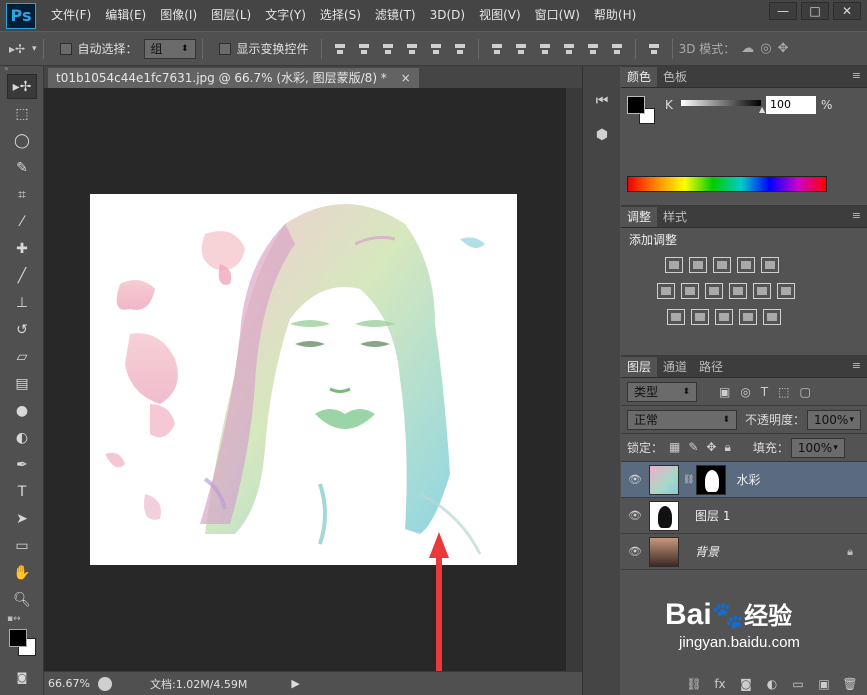 This screenshot has height=695, width=867. Describe the element at coordinates (639, 367) in the screenshot. I see `tab-layers: 图层` at that location.